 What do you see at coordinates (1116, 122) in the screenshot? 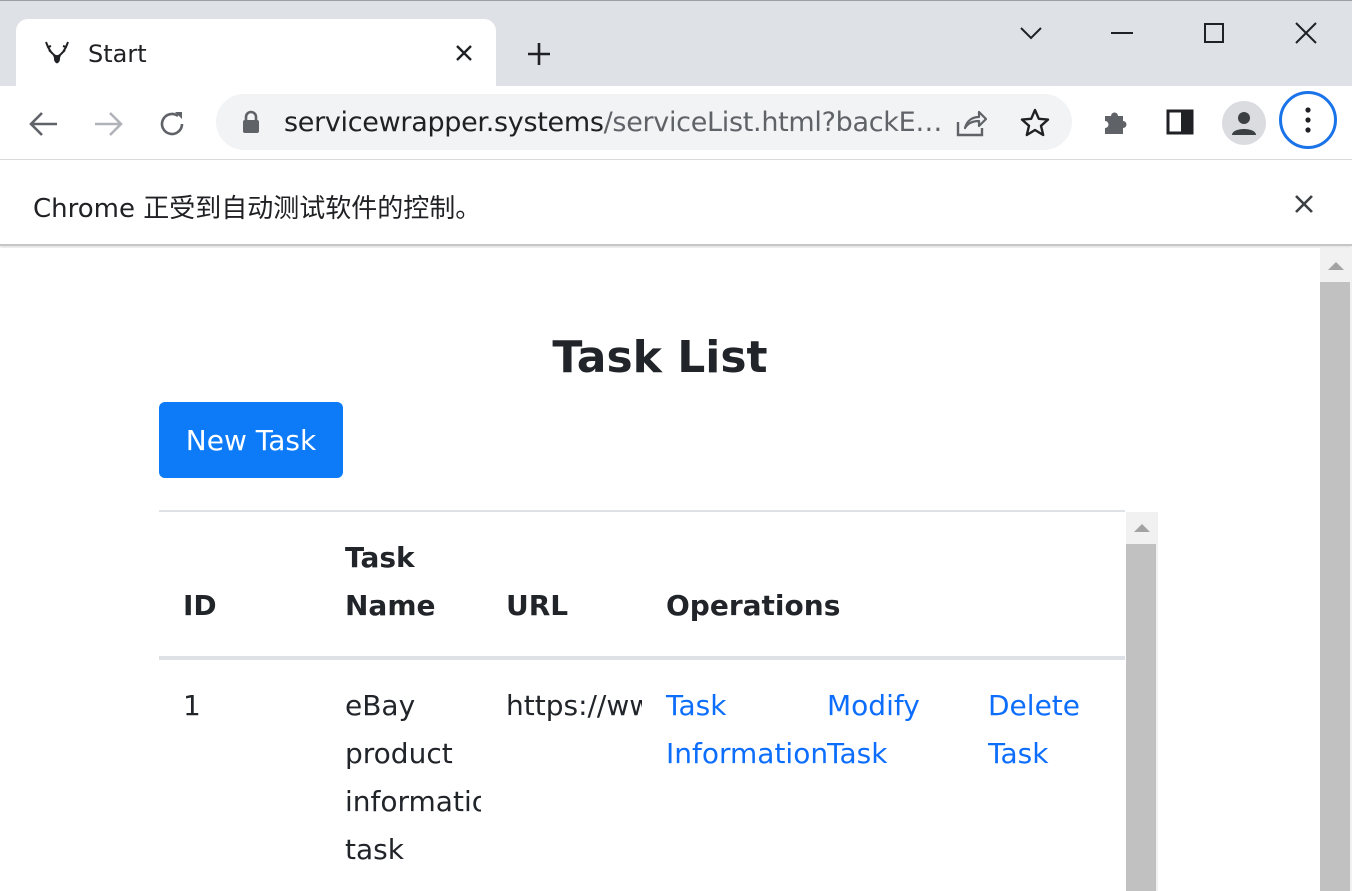
I see `extensions-puzzle-icon` at bounding box center [1116, 122].